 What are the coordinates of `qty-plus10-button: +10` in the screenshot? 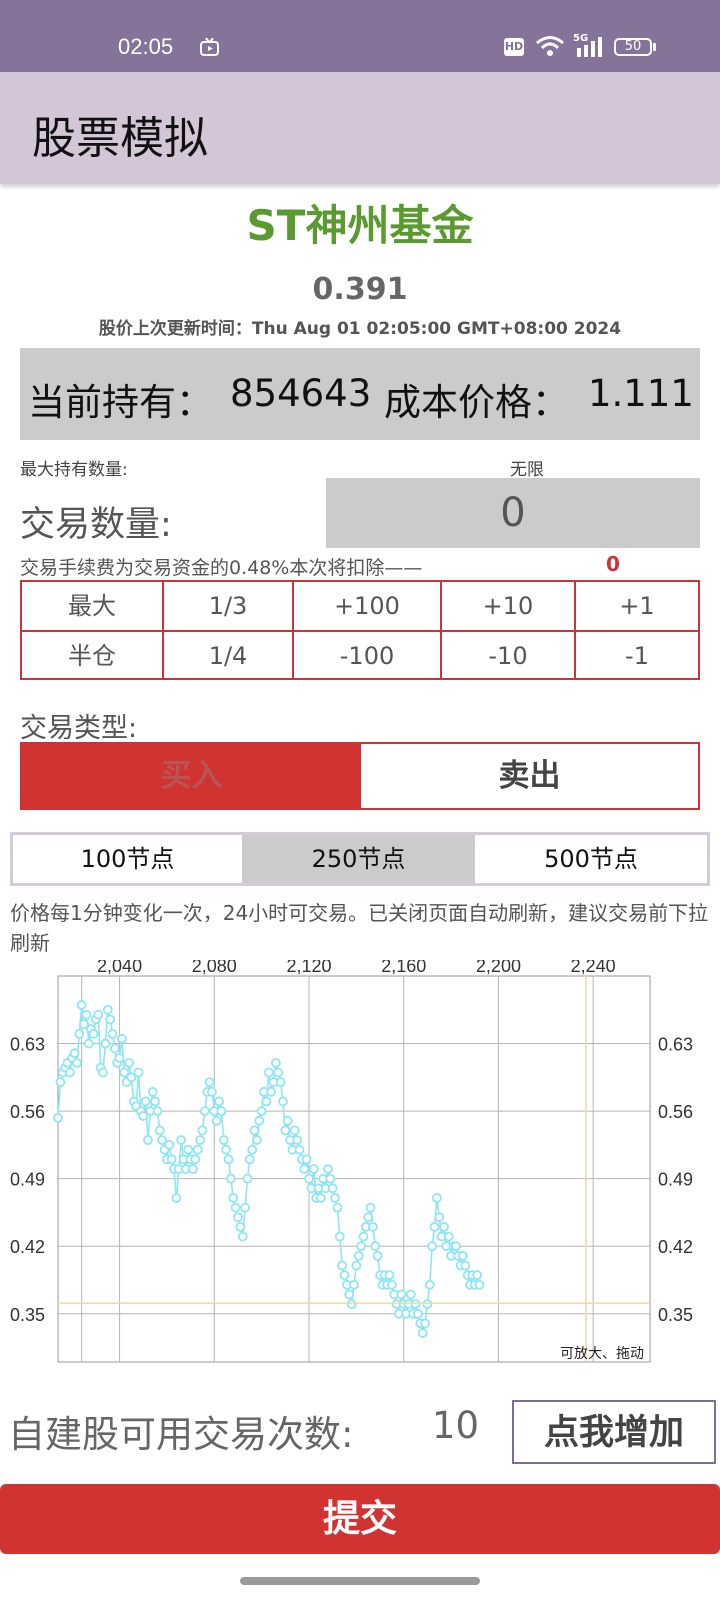 It's located at (508, 606).